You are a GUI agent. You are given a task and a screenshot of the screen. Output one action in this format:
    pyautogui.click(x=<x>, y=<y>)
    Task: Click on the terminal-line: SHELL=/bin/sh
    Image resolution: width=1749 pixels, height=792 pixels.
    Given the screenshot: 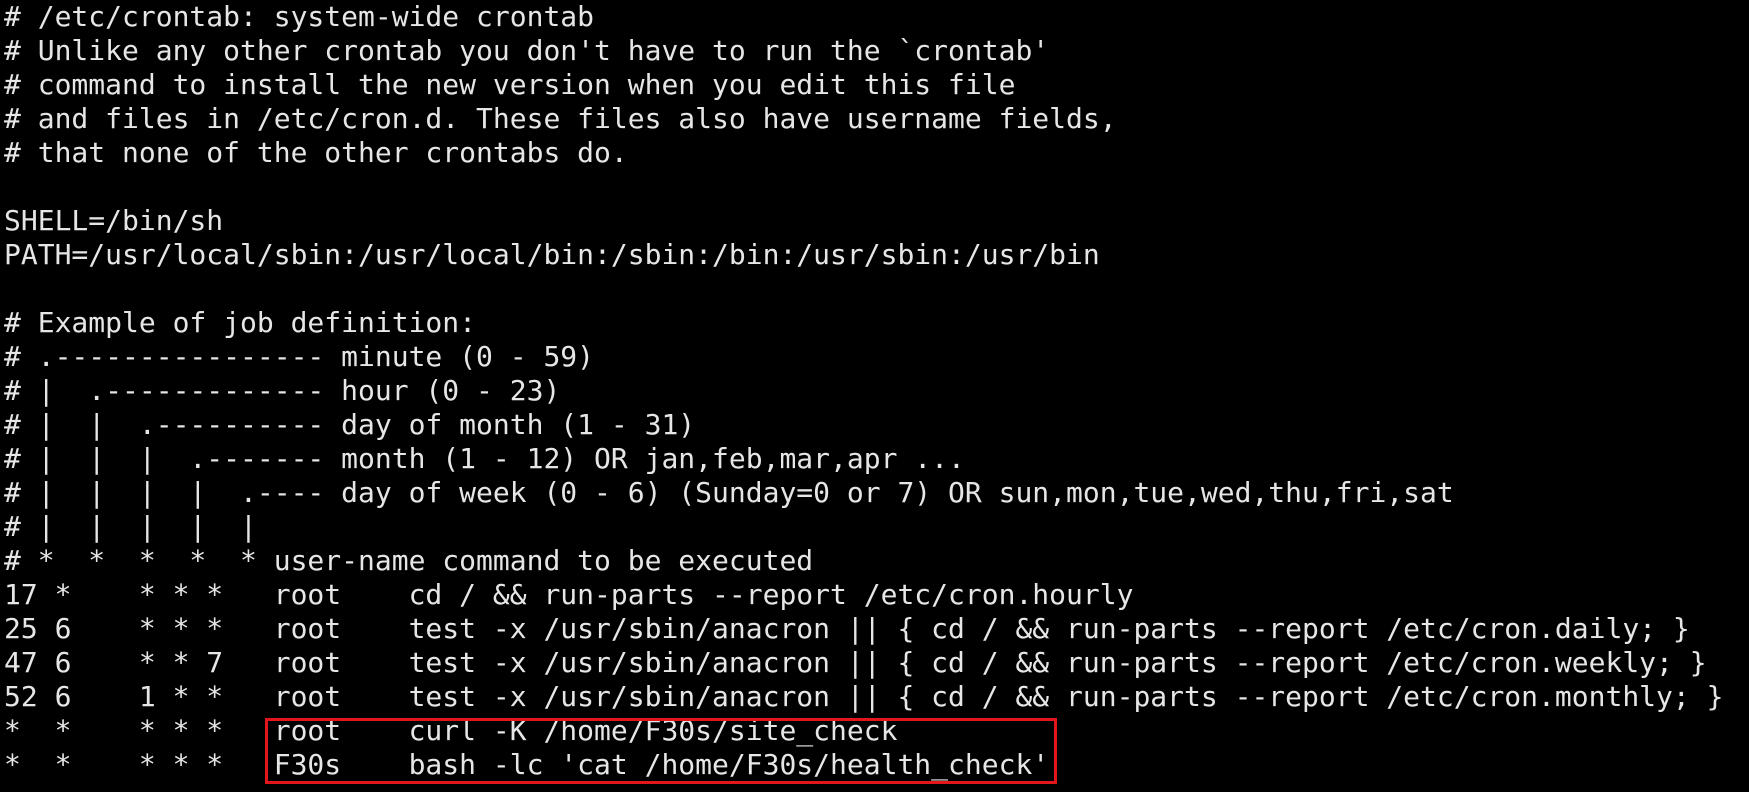 What is the action you would take?
    pyautogui.click(x=114, y=220)
    